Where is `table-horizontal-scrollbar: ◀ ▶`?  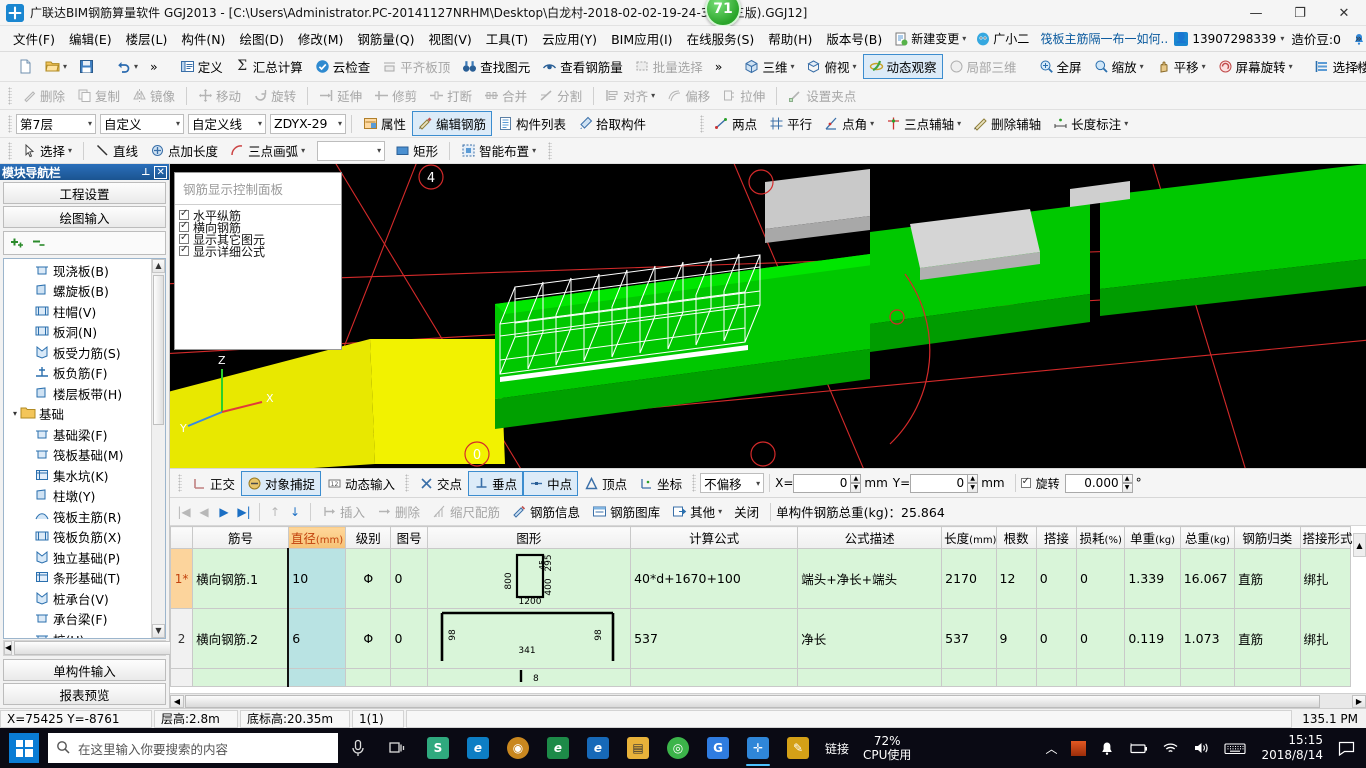 table-horizontal-scrollbar: ◀ ▶ is located at coordinates (768, 700).